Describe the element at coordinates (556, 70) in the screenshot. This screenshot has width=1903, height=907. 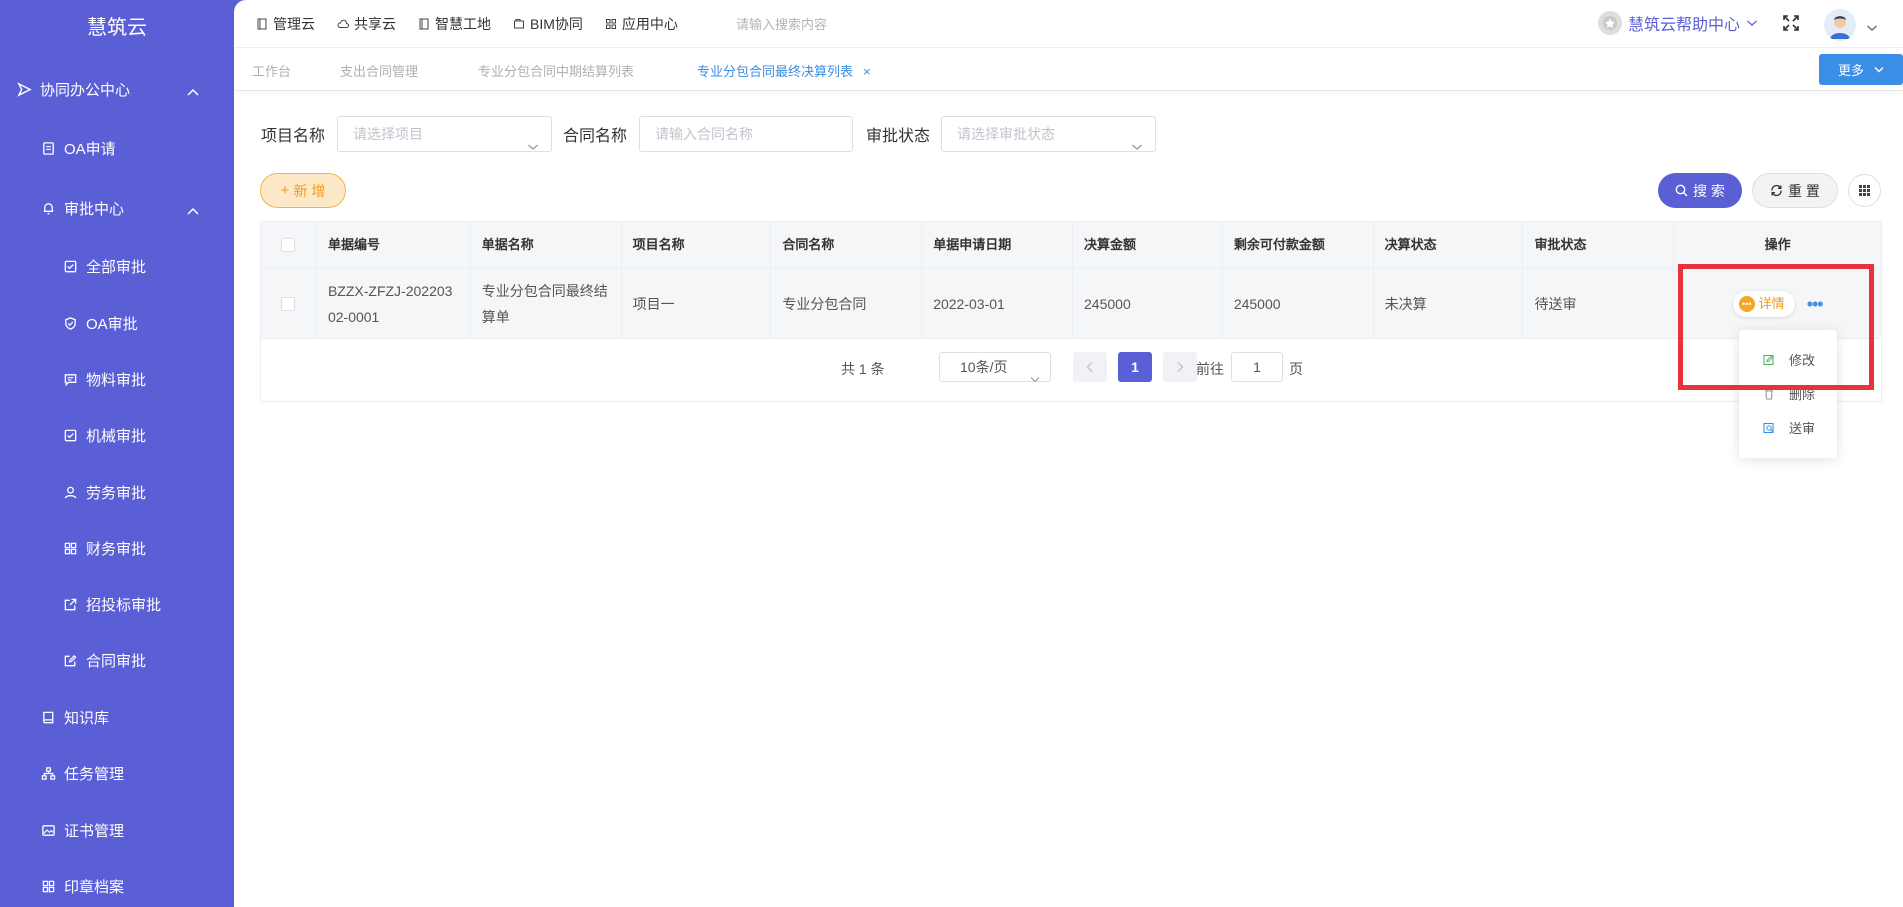
I see `tab-interim-settlement: 专业分包合同中期结算列表` at that location.